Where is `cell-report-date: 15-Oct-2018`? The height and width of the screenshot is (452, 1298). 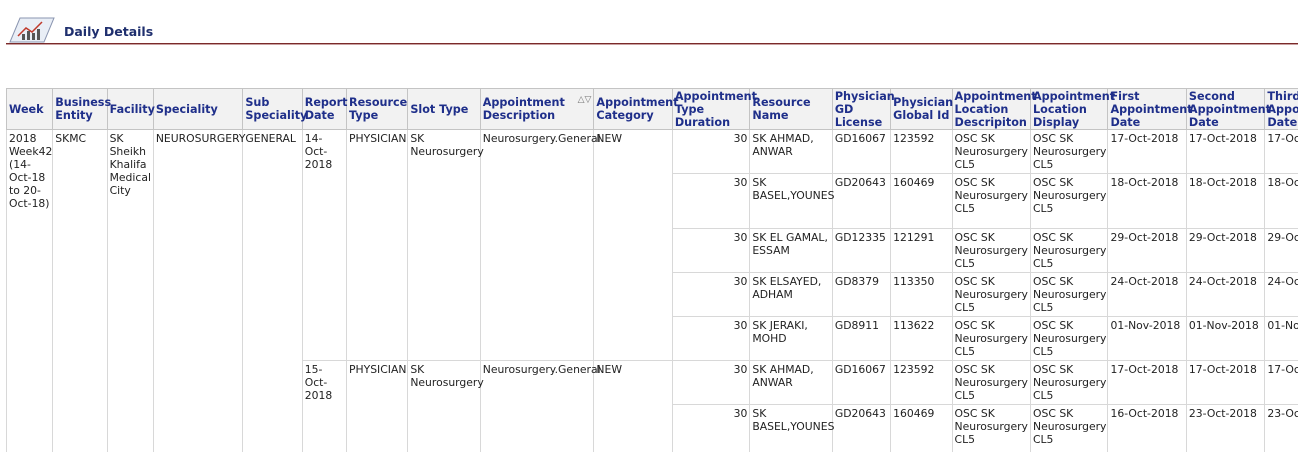
cell-report-date: 15-Oct-2018 is located at coordinates (324, 406).